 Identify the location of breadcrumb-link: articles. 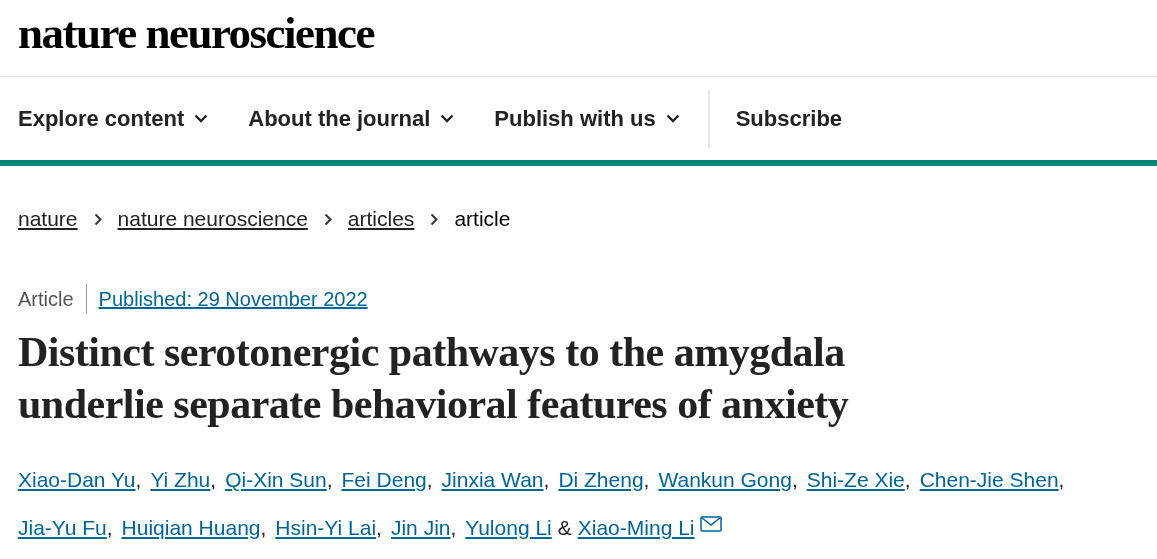
(381, 219).